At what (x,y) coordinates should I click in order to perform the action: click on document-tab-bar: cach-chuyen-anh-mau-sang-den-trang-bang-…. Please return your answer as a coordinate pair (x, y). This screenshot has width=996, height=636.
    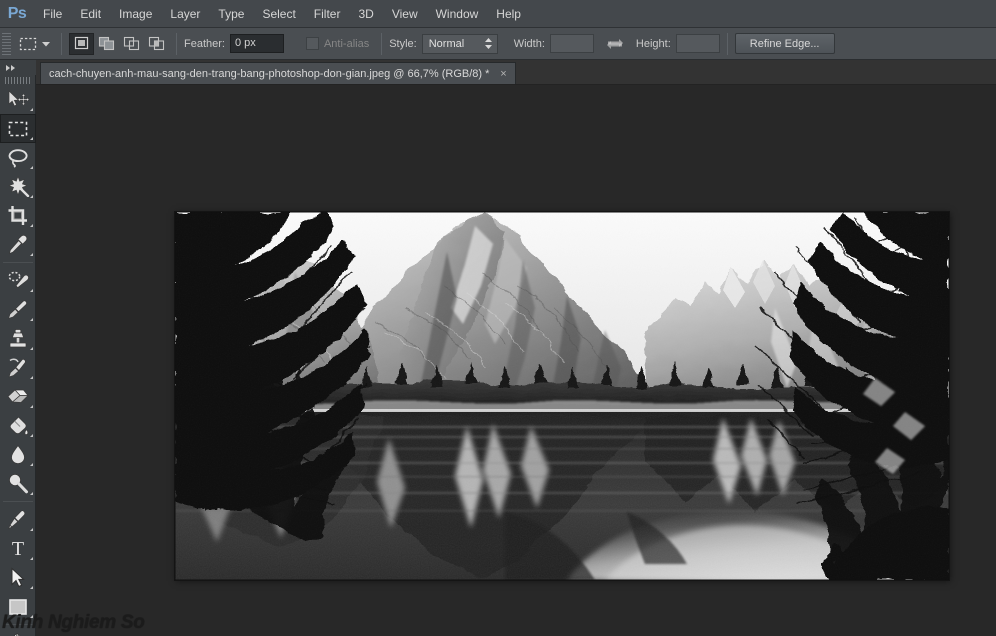
    Looking at the image, I should click on (516, 72).